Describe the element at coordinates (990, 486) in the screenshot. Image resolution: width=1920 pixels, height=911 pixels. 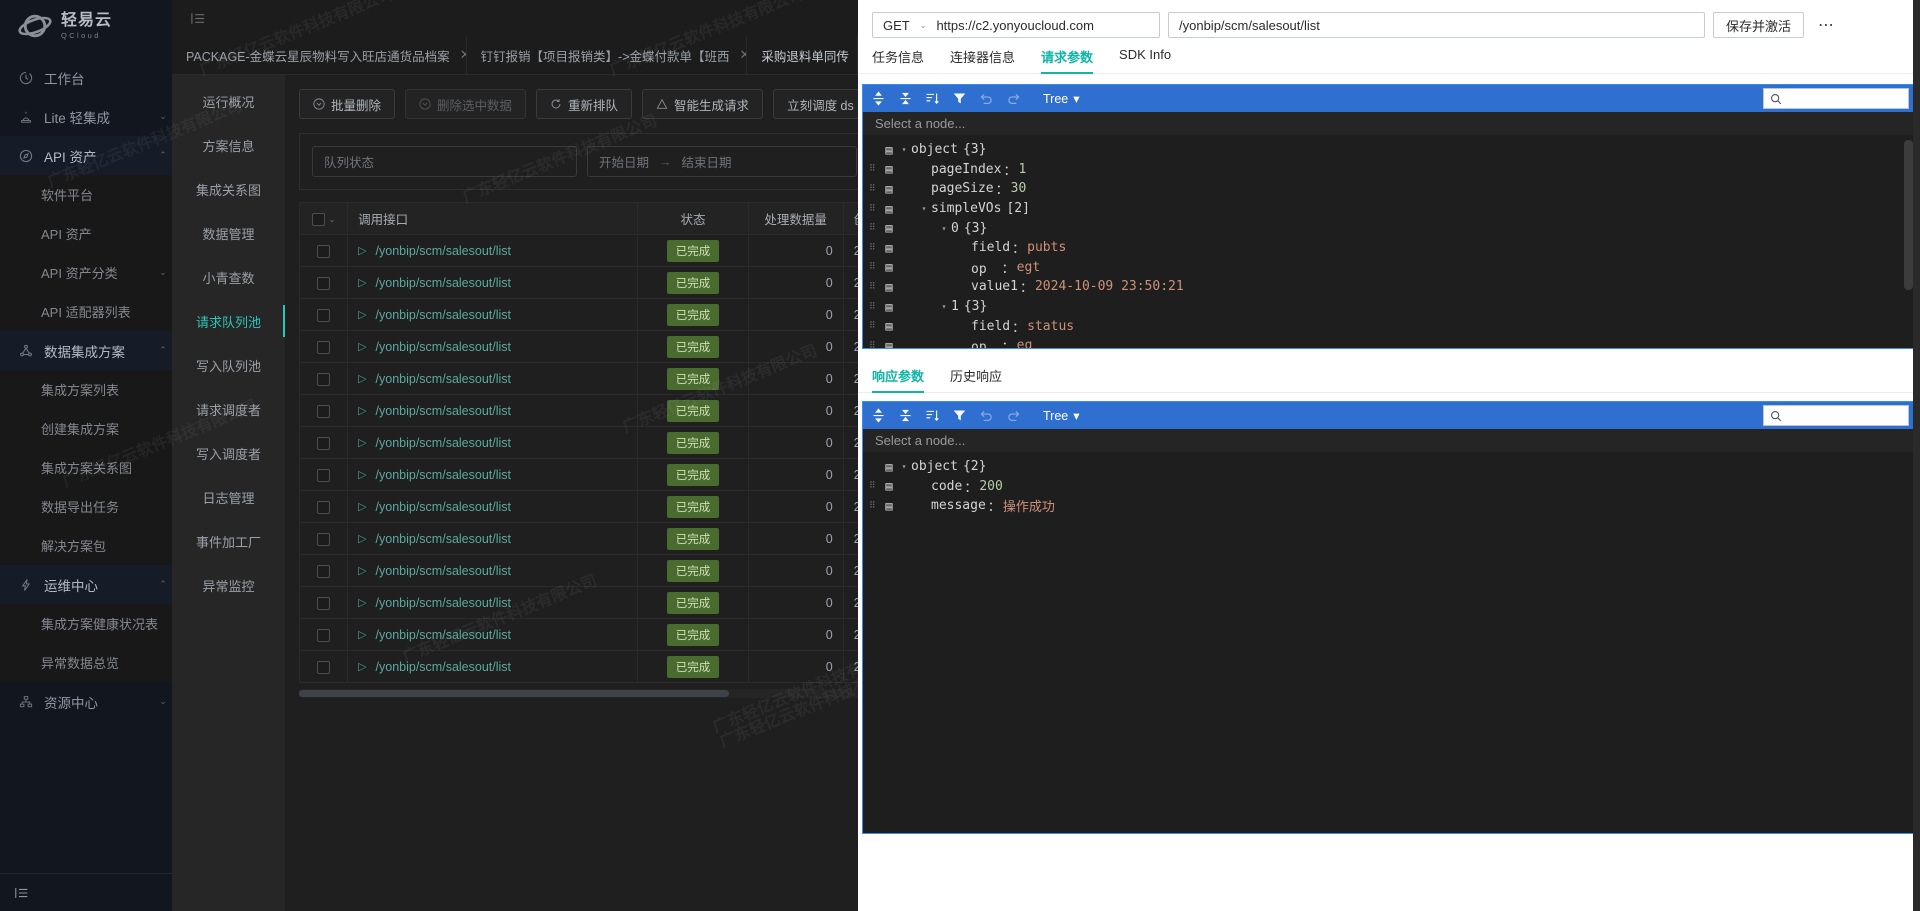
I see `json-value: 200` at that location.